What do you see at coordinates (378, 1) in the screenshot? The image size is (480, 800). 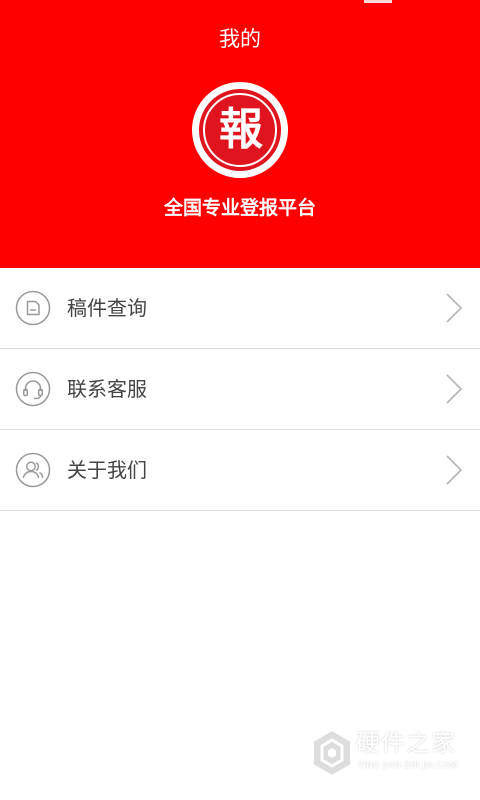 I see `status-bar-fragment` at bounding box center [378, 1].